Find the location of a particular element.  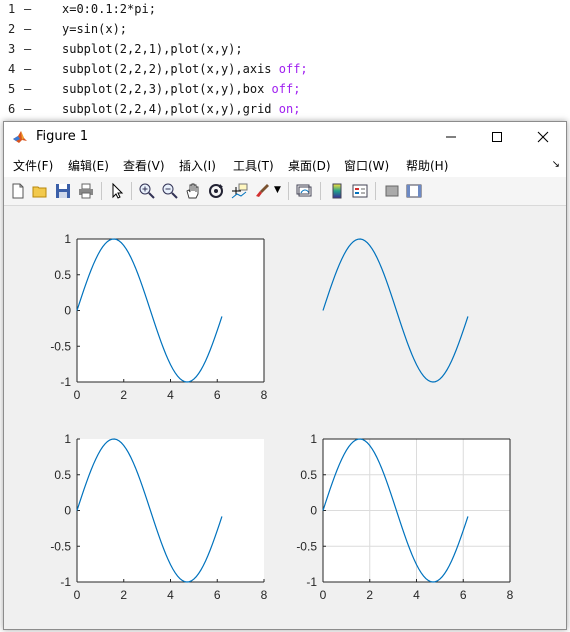

code-text: subplot(2,2,1),plot(x,y); is located at coordinates (152, 49).